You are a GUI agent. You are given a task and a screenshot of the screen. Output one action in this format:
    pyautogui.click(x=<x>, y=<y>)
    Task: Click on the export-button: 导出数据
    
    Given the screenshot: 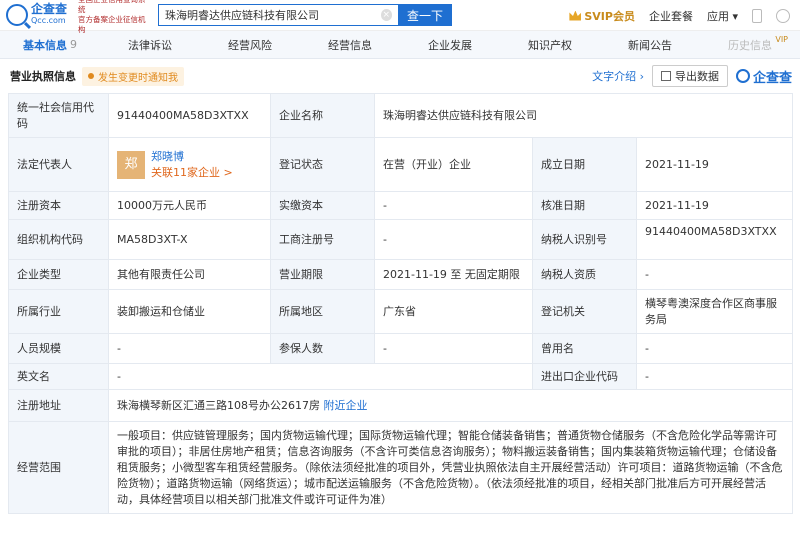 What is the action you would take?
    pyautogui.click(x=689, y=76)
    